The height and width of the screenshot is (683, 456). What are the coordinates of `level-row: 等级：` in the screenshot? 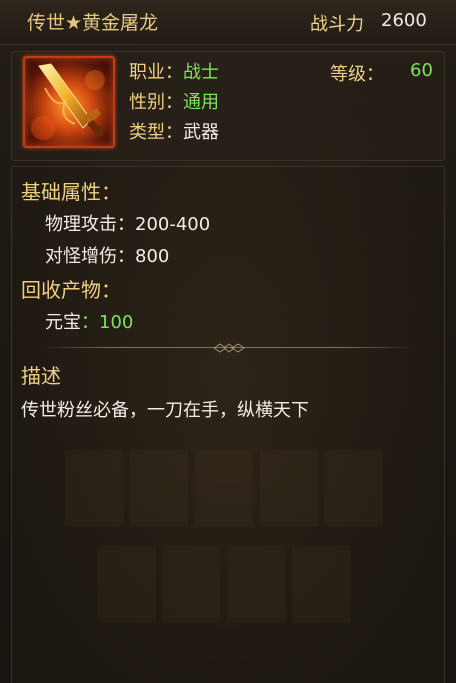 It's located at (357, 73).